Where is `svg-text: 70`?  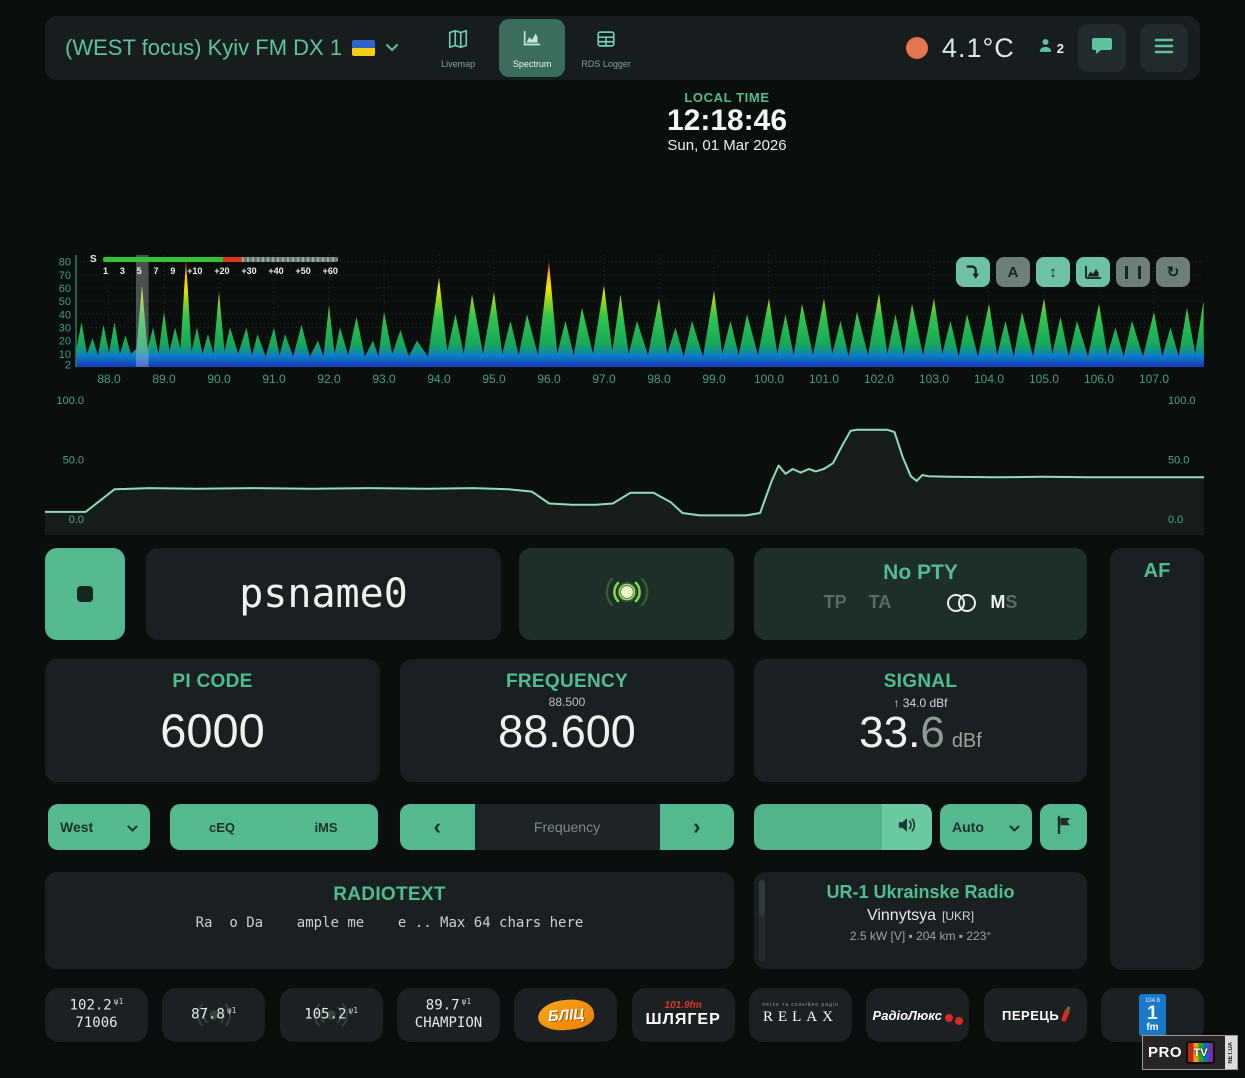
svg-text: 70 is located at coordinates (65, 276).